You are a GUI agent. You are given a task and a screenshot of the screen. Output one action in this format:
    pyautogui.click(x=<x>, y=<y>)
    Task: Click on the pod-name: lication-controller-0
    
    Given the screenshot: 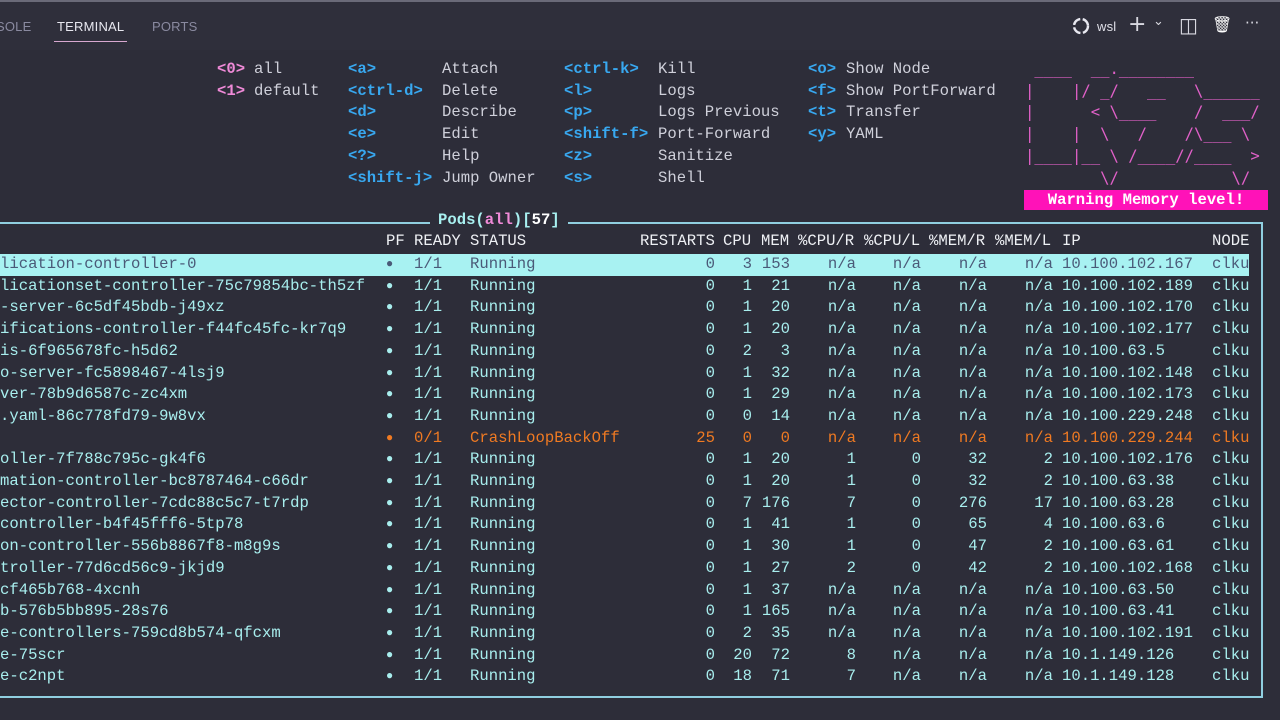 What is the action you would take?
    pyautogui.click(x=98, y=264)
    